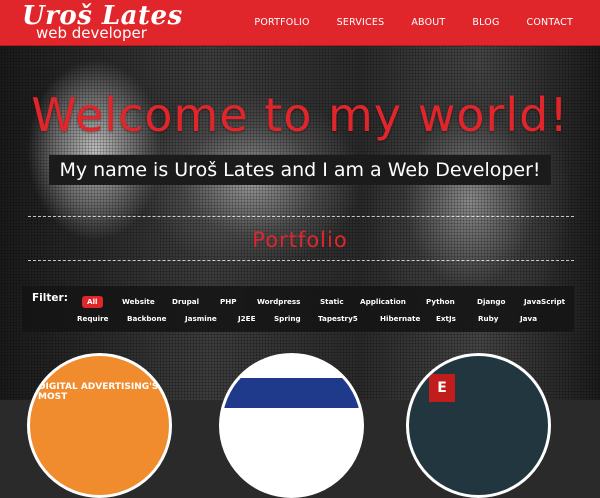 The width and height of the screenshot is (600, 498). I want to click on filter-chip-application: Application, so click(383, 302).